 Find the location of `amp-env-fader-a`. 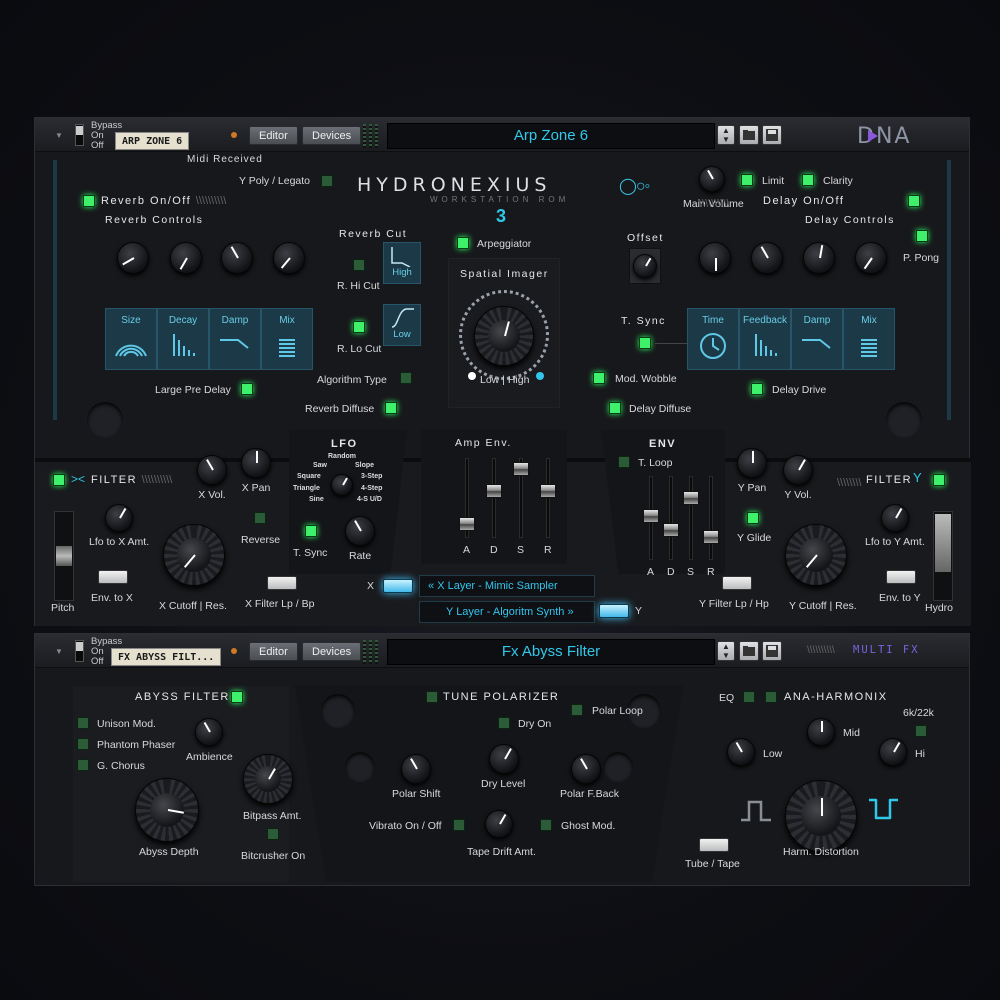

amp-env-fader-a is located at coordinates (467, 498).